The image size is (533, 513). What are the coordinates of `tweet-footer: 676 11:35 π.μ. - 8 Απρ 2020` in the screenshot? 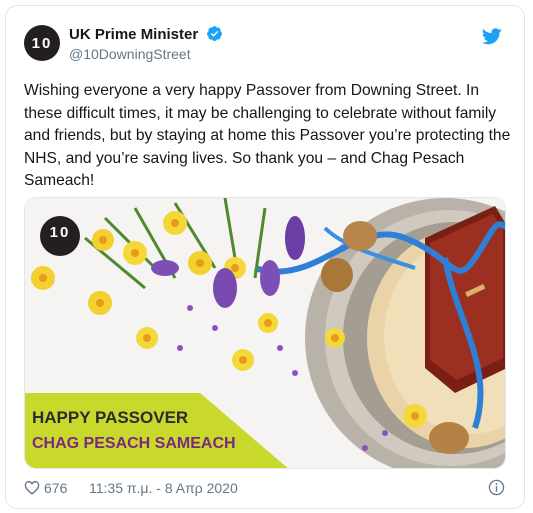 It's located at (266, 488).